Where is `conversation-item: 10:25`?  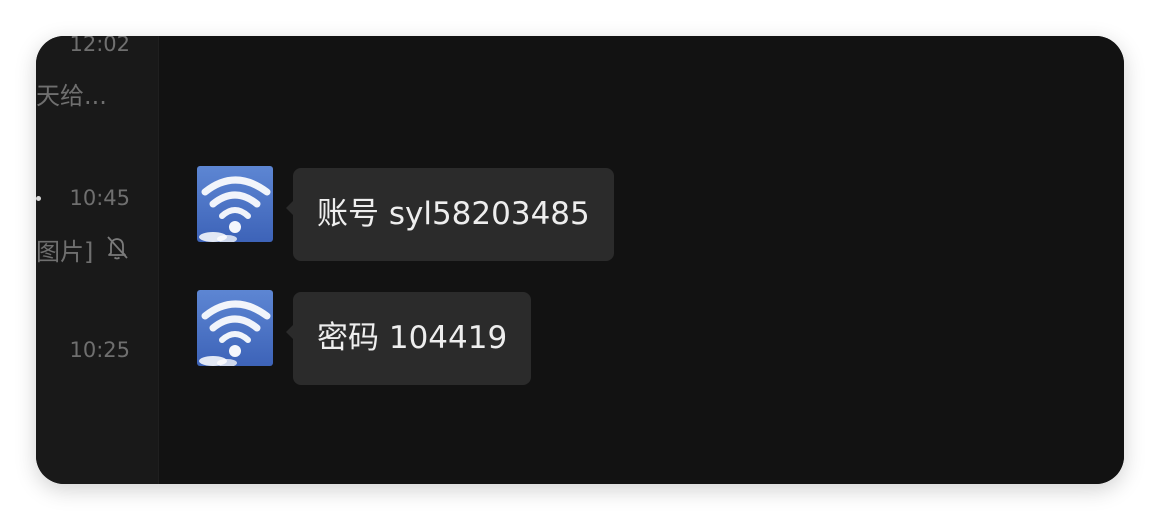
conversation-item: 10:25 is located at coordinates (97, 388).